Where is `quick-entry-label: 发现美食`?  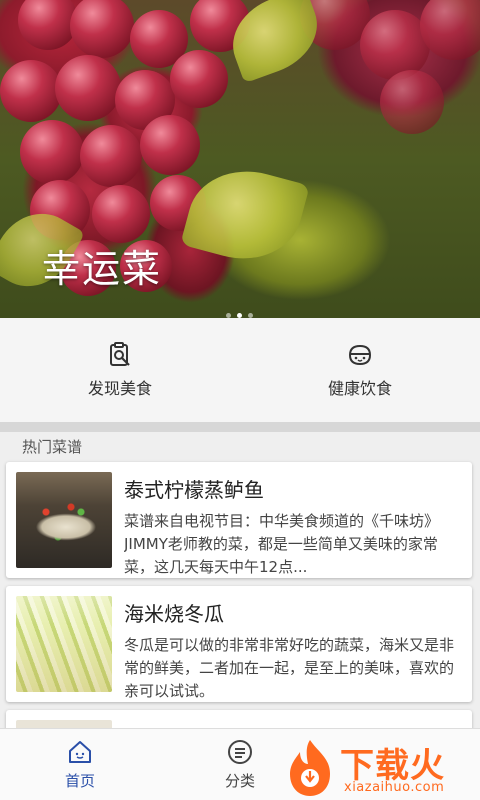
quick-entry-label: 发现美食 is located at coordinates (119, 388).